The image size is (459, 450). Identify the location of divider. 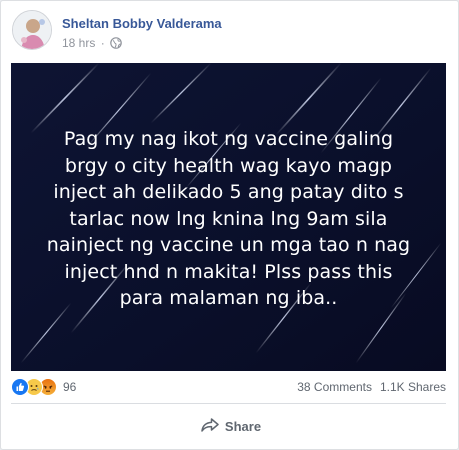
(228, 403).